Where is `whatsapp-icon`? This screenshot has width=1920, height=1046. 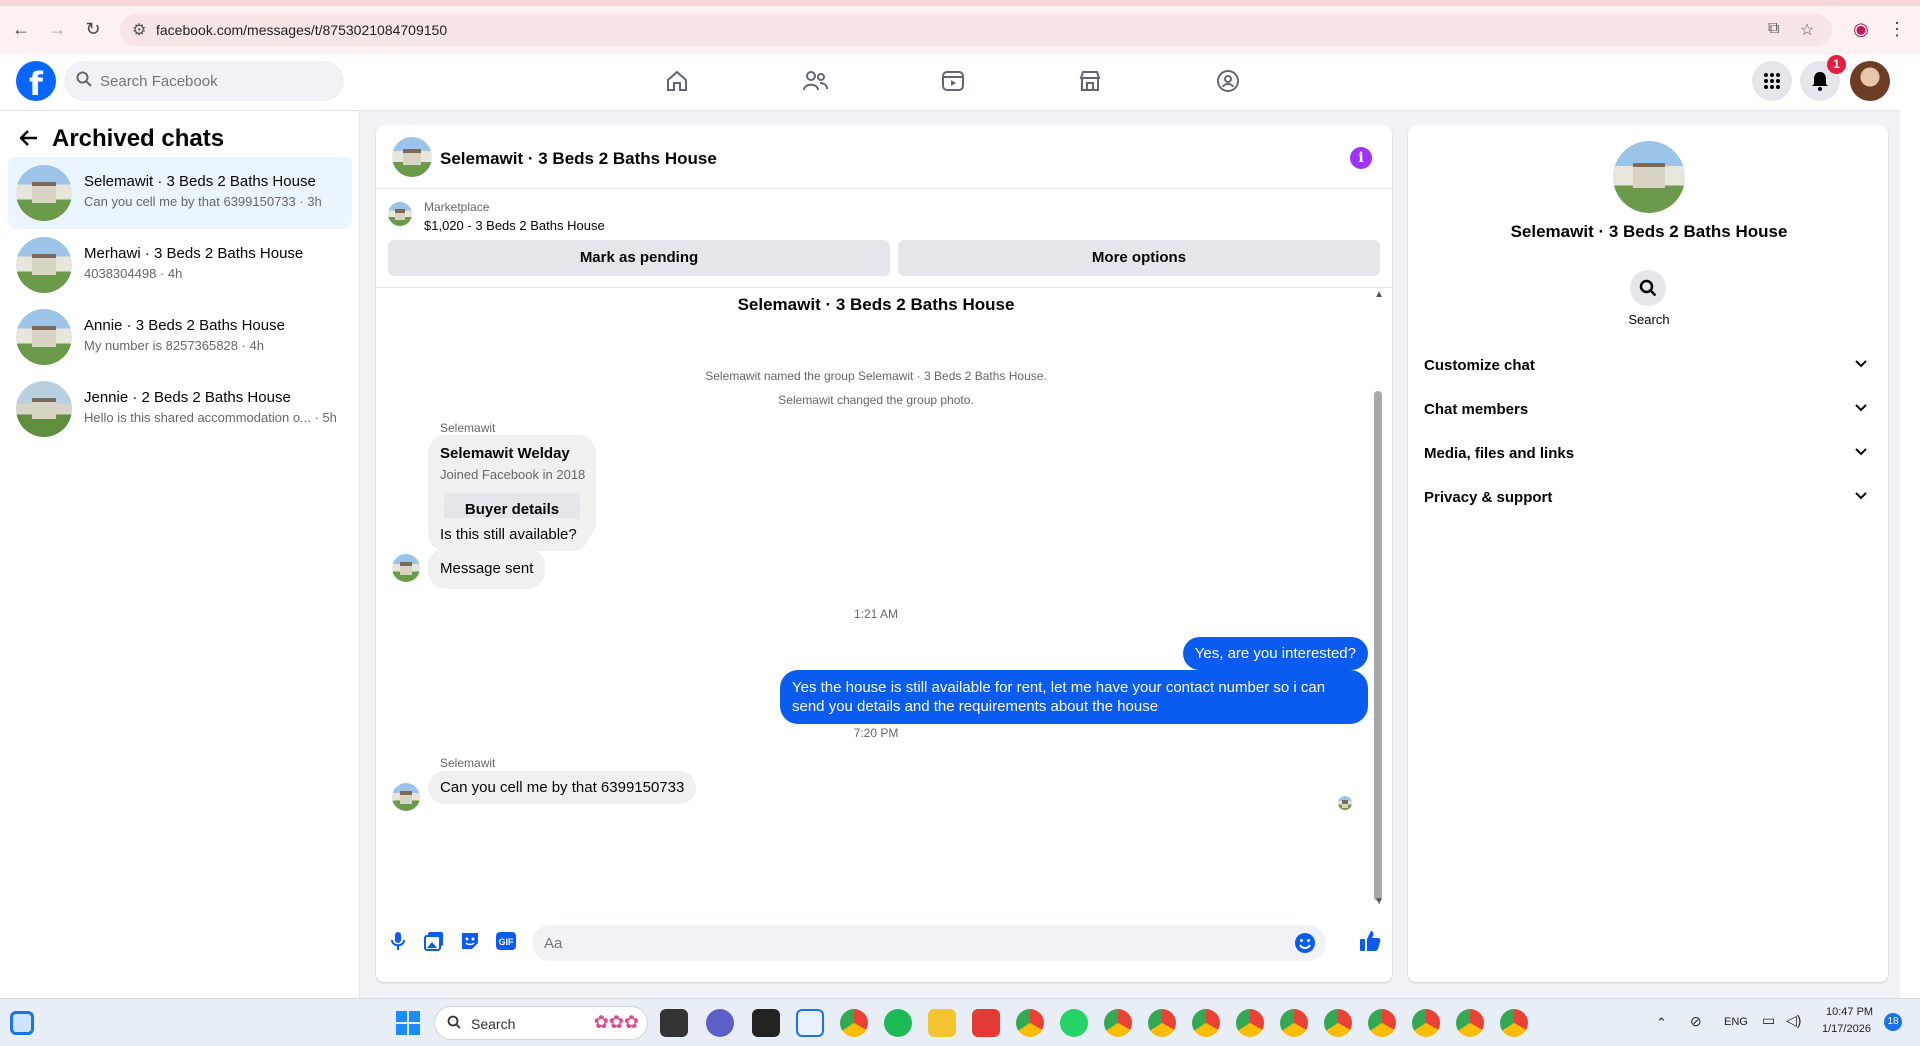 whatsapp-icon is located at coordinates (1074, 1023).